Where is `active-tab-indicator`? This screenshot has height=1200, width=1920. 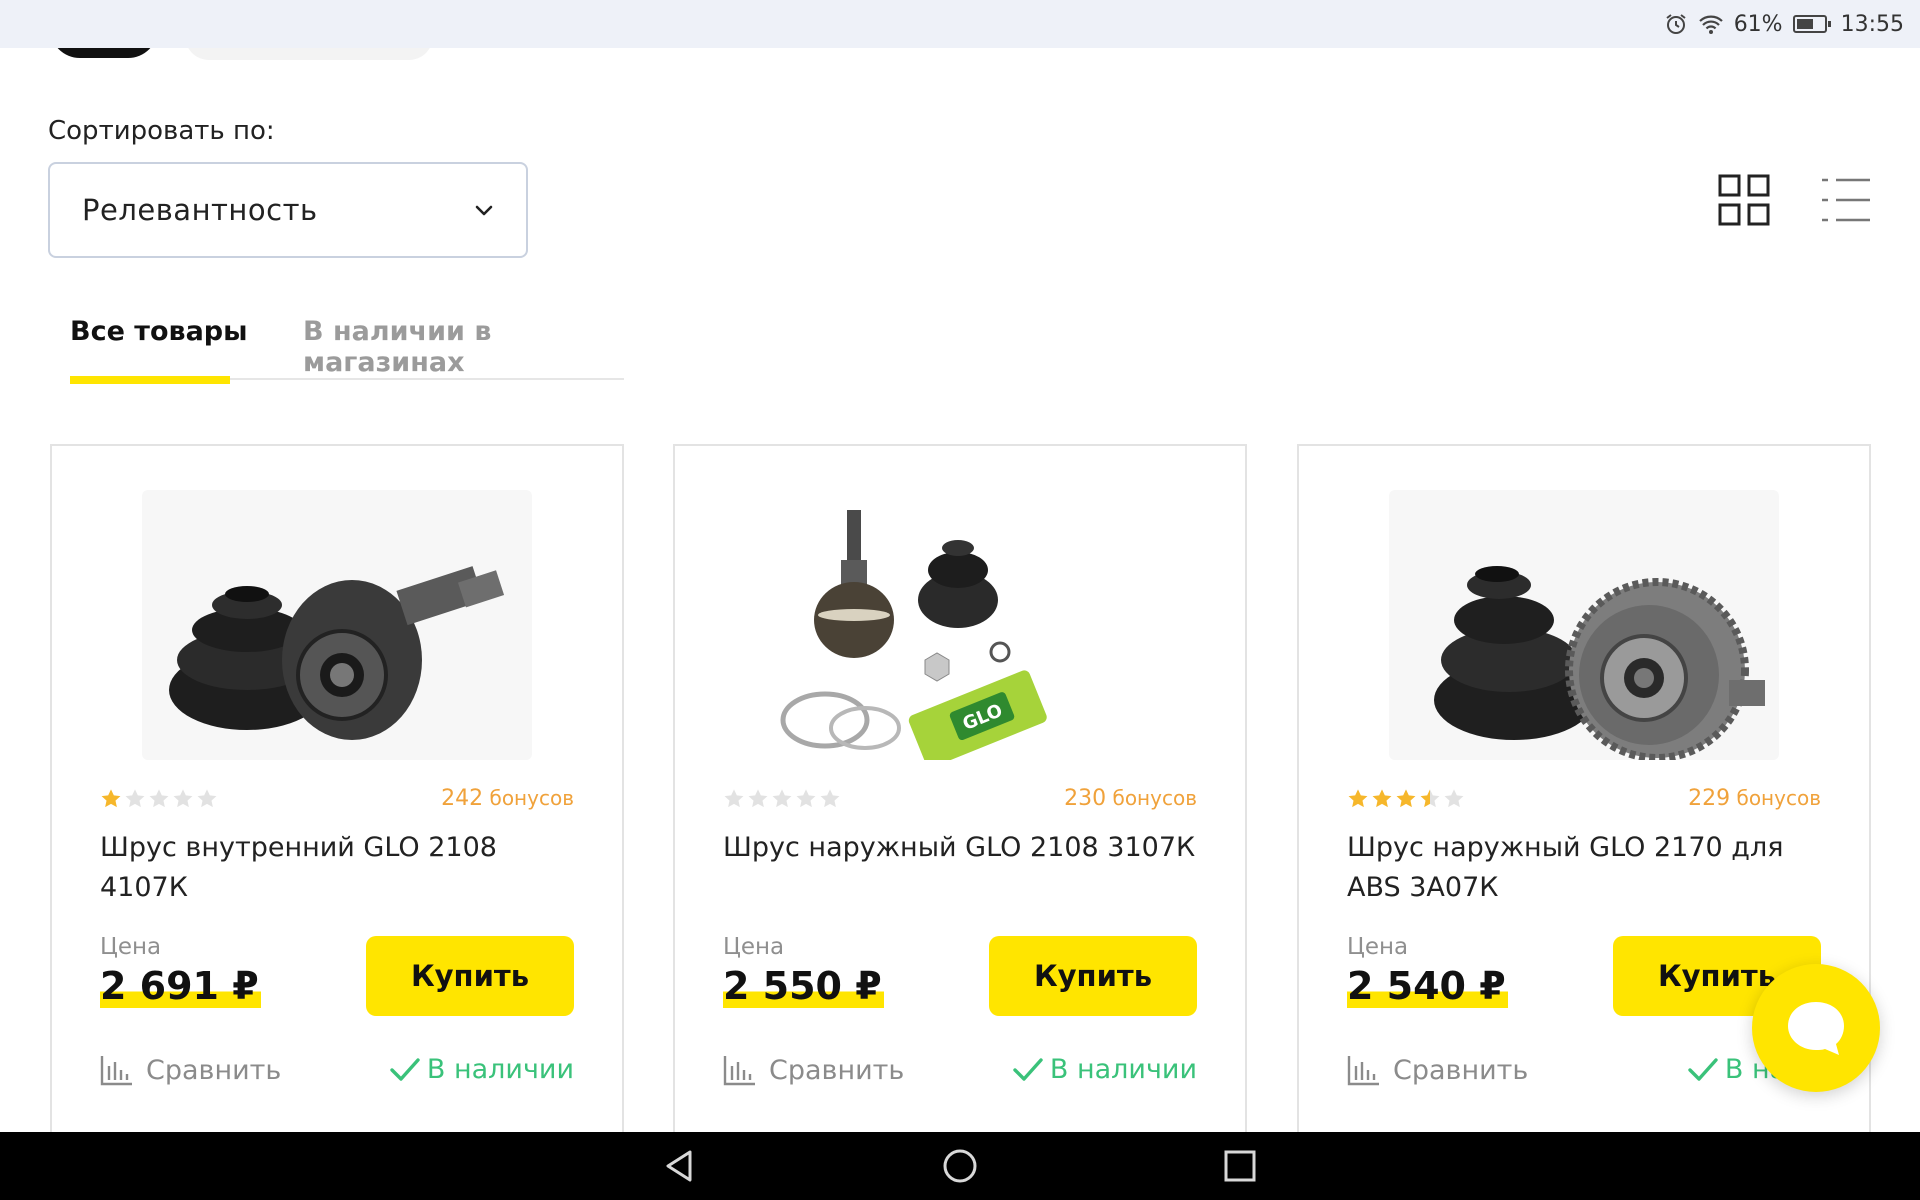 active-tab-indicator is located at coordinates (150, 380).